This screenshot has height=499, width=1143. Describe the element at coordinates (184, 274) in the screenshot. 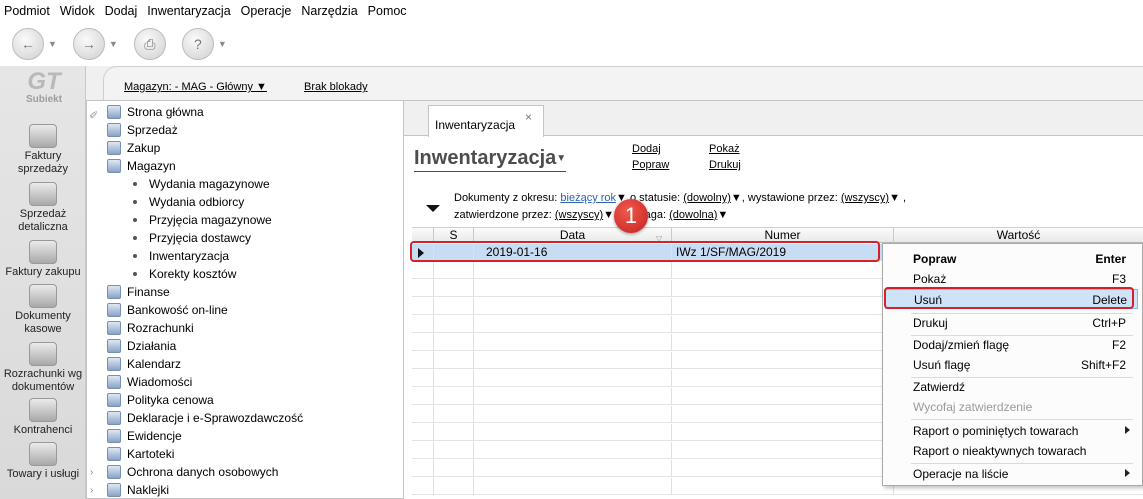

I see `tree-subitem-korekty-kosztow: Korekty kosztów` at that location.